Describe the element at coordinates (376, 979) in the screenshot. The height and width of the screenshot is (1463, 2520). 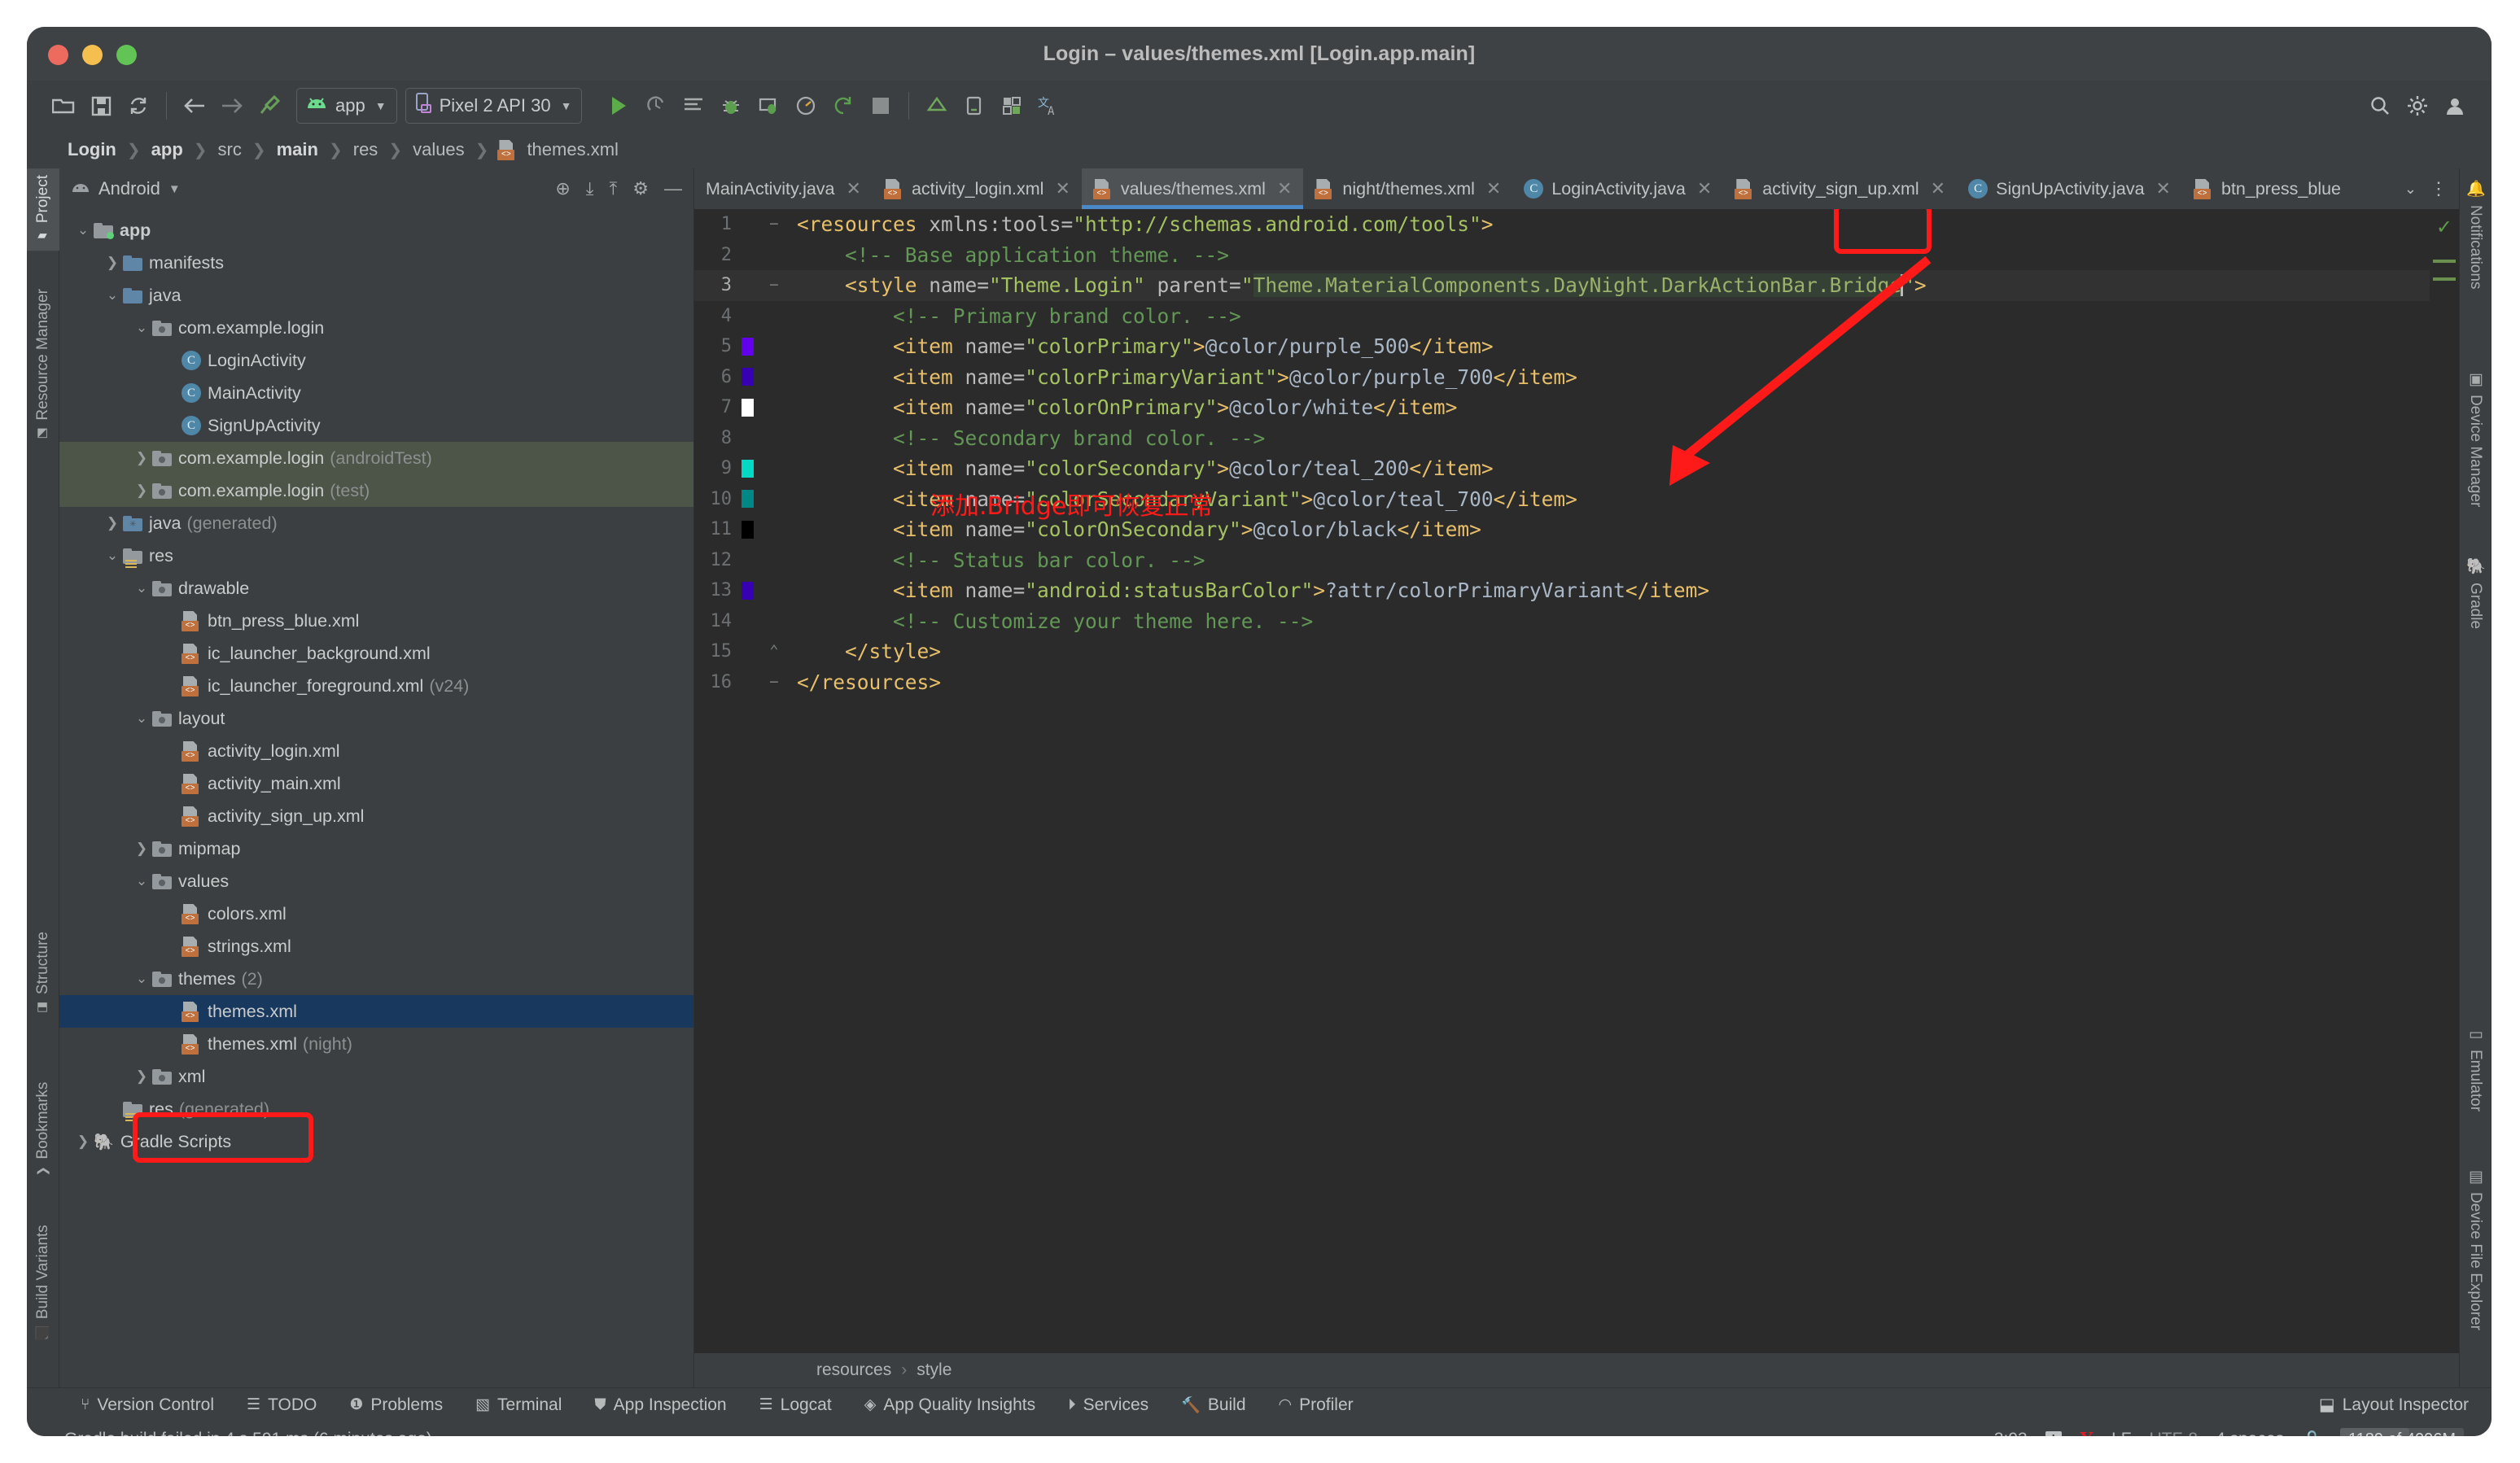
I see `tree-row: ⌄ themes (2)` at that location.